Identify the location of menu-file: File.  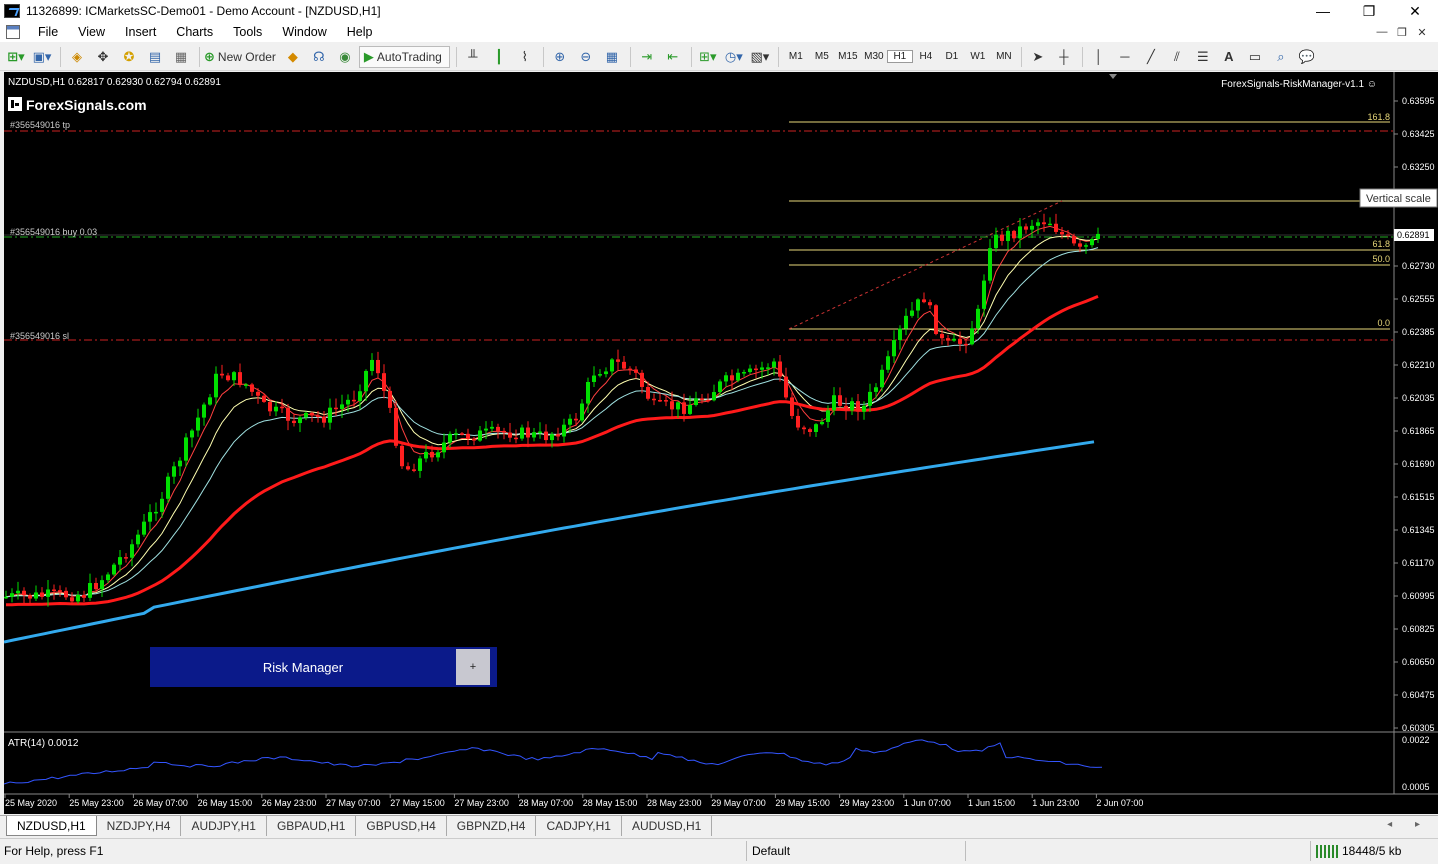
(48, 32).